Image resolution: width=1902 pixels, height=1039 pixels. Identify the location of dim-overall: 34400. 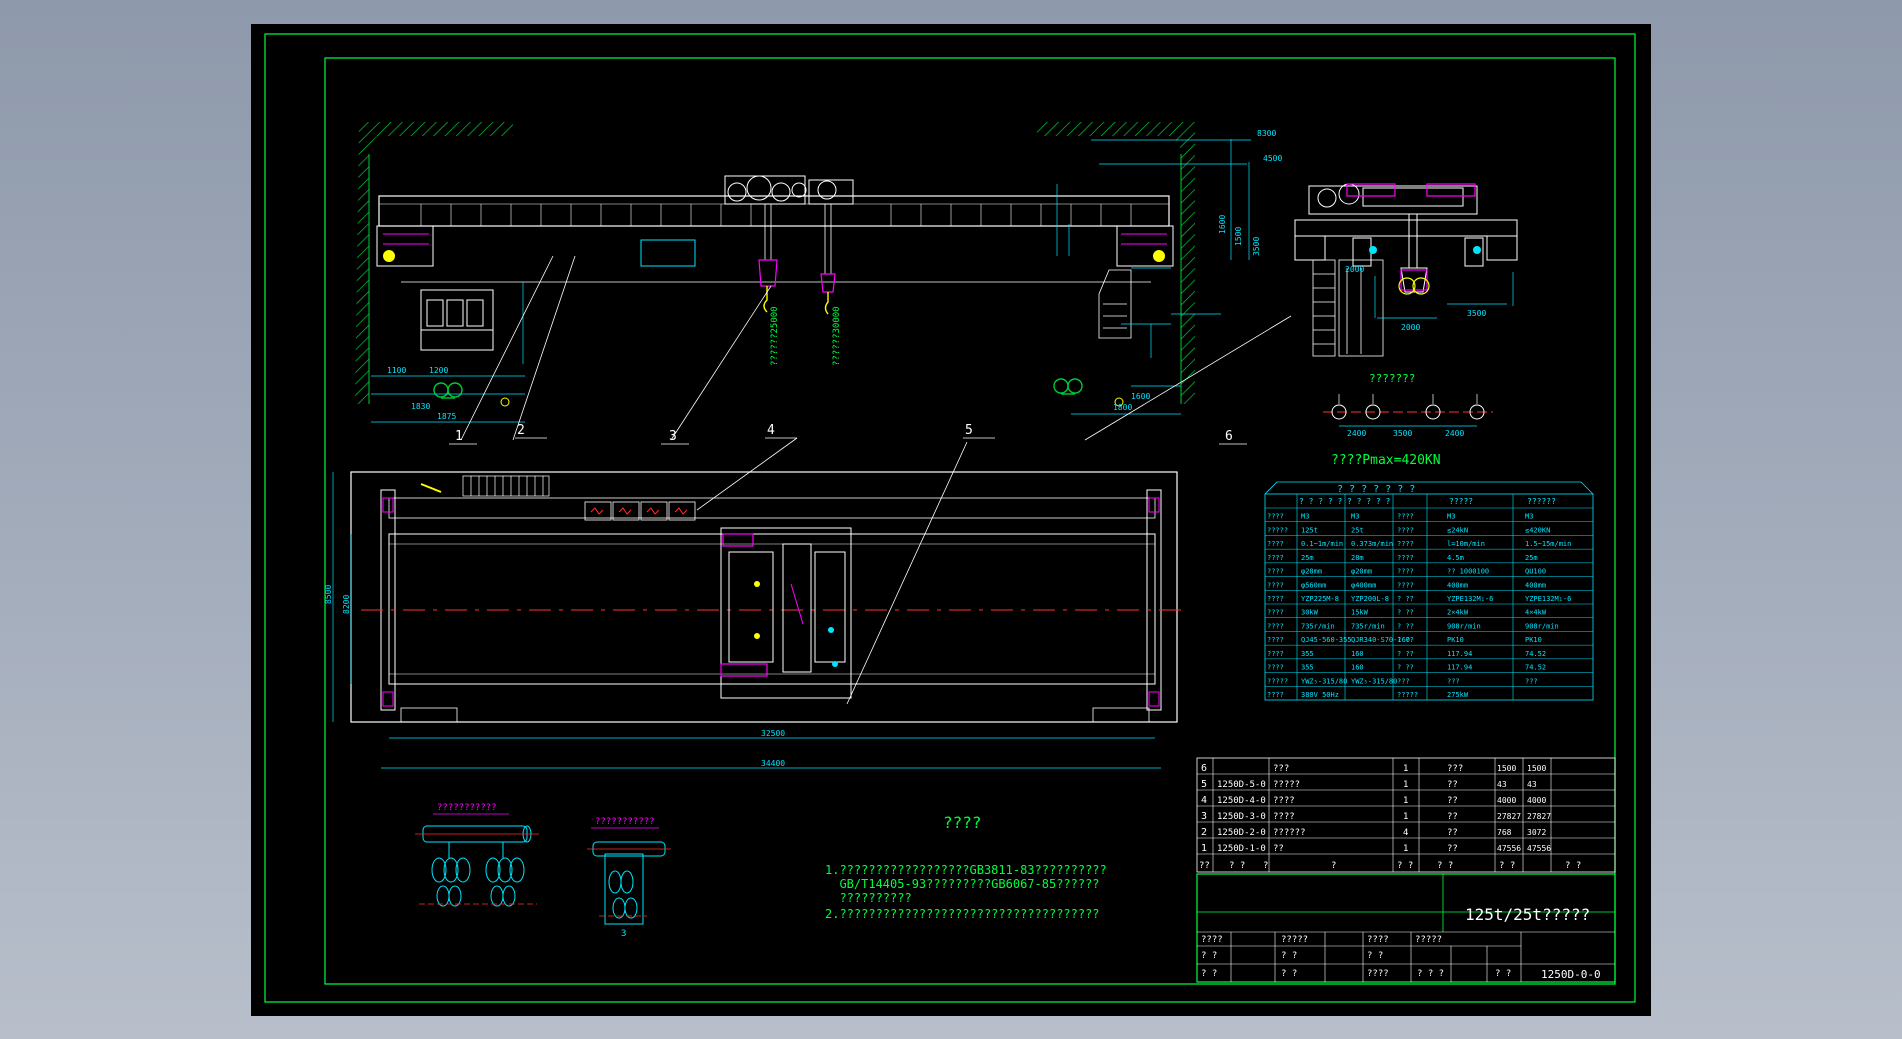
(773, 763).